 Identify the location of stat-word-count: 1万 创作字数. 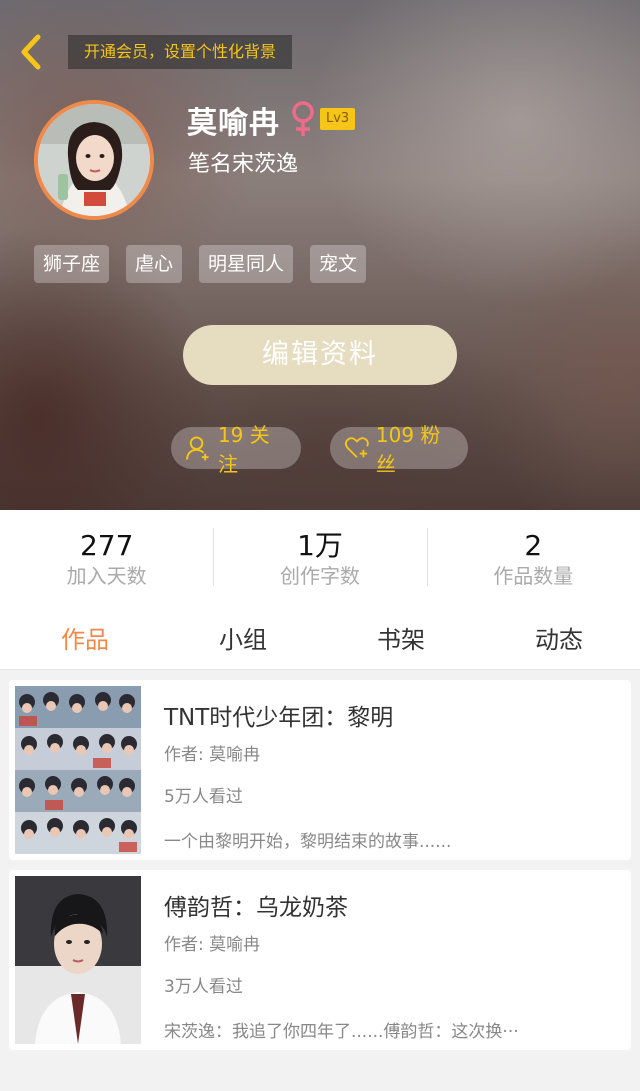
(319, 557).